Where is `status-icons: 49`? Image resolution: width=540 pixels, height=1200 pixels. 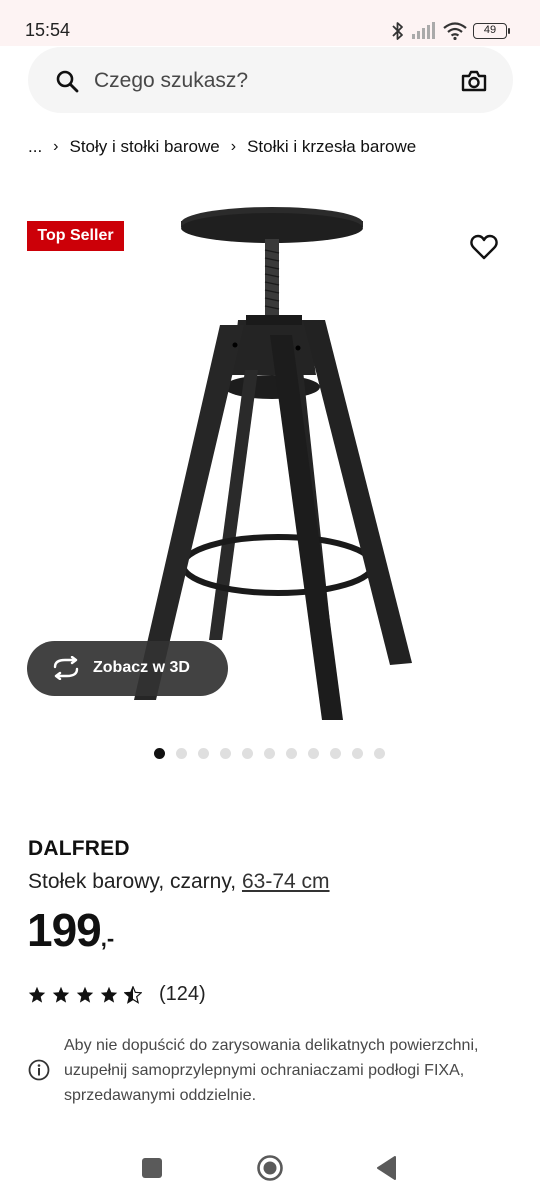
status-icons: 49 is located at coordinates (450, 31).